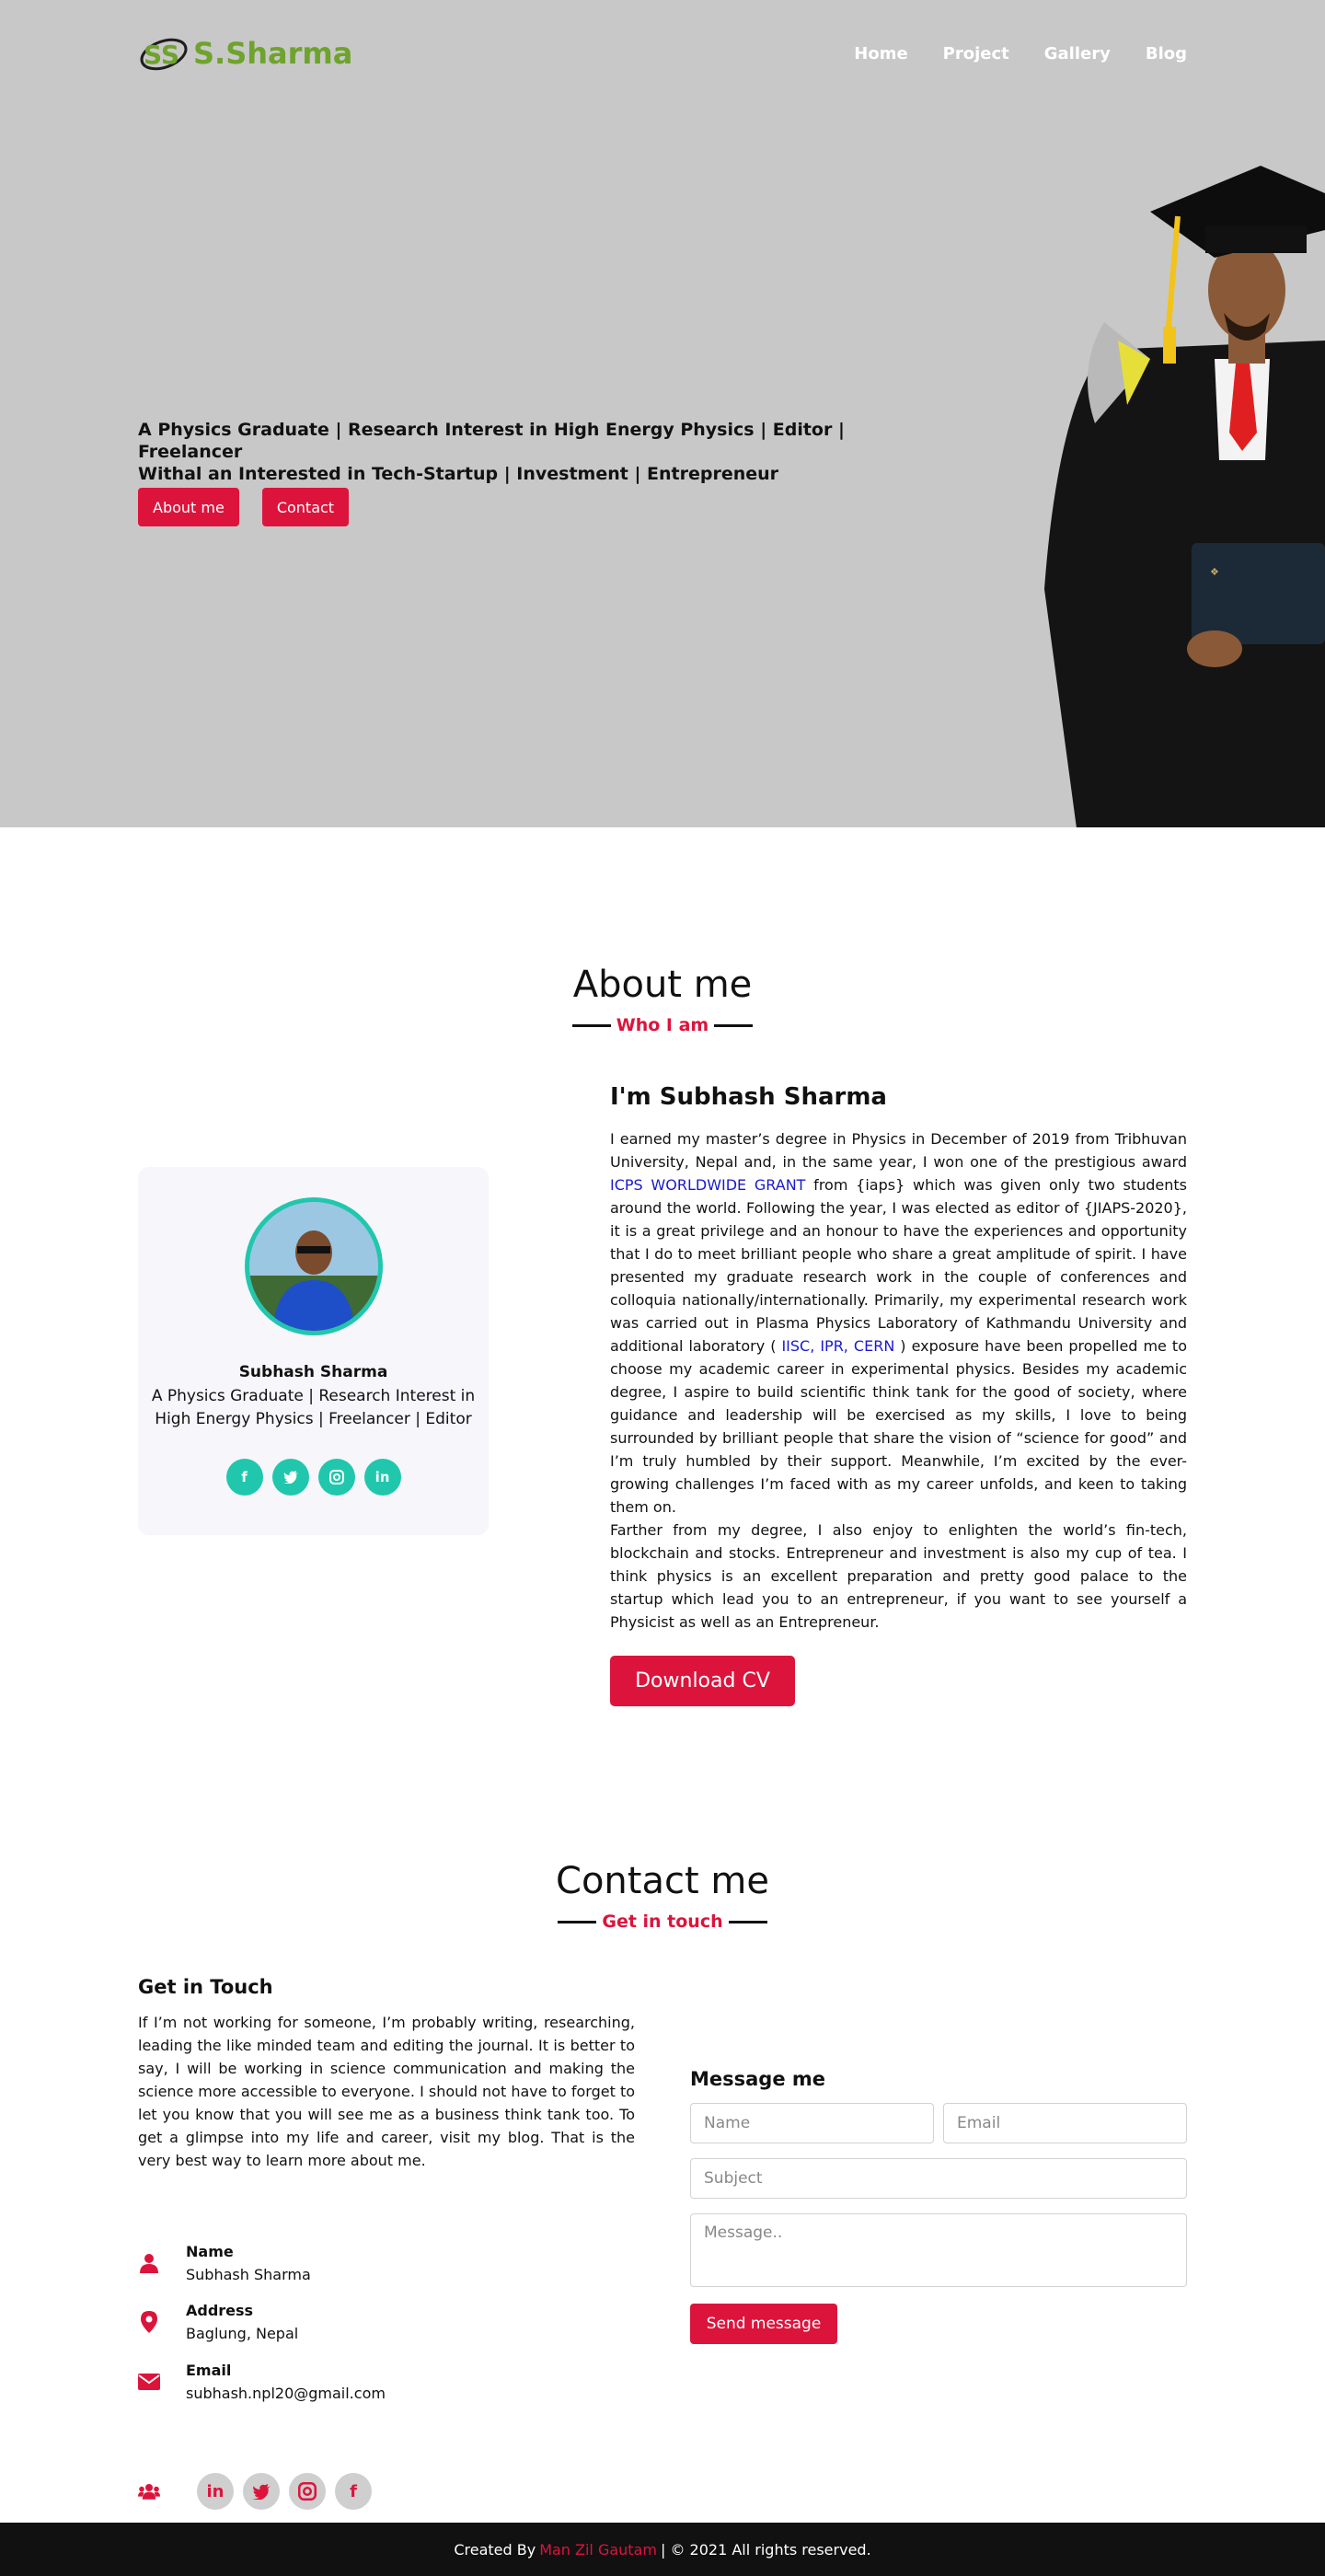 This screenshot has height=2576, width=1325. Describe the element at coordinates (188, 507) in the screenshot. I see `about-me-button: About me` at that location.